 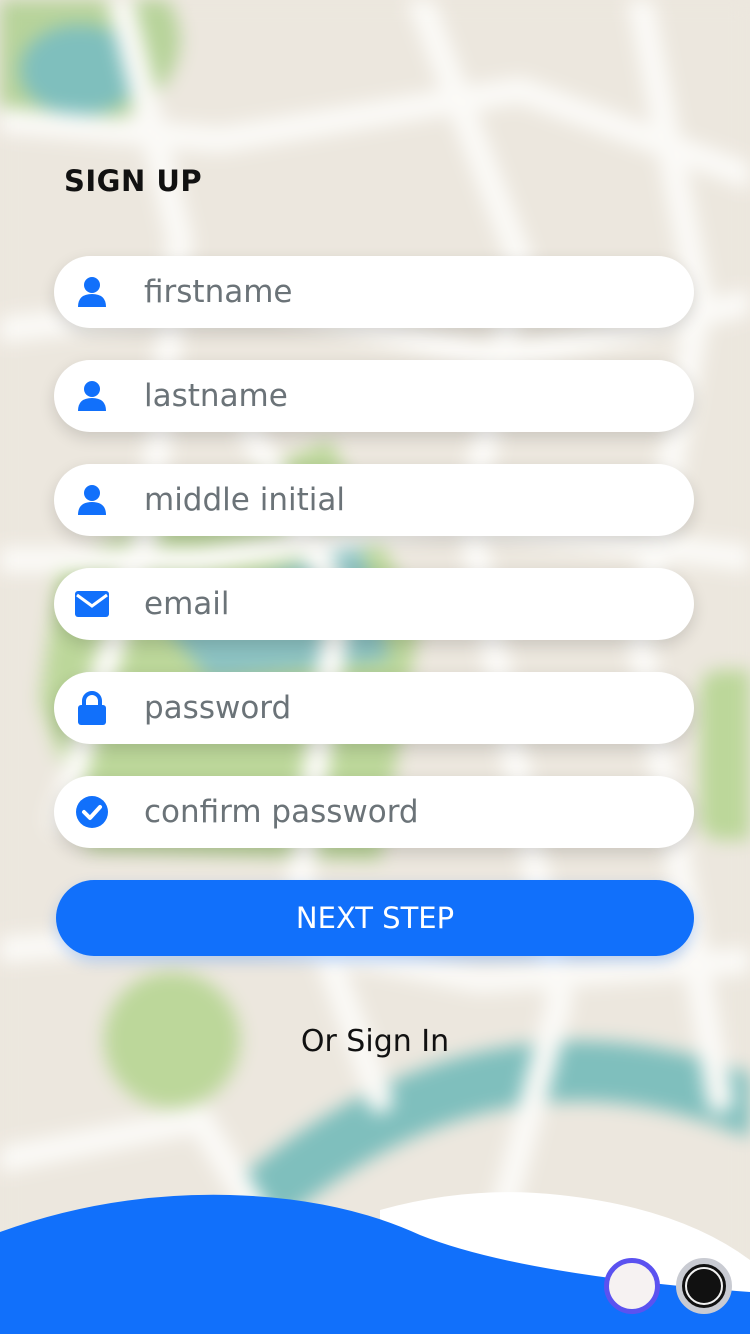 What do you see at coordinates (375, 918) in the screenshot?
I see `next-step-button: NEXT STEP` at bounding box center [375, 918].